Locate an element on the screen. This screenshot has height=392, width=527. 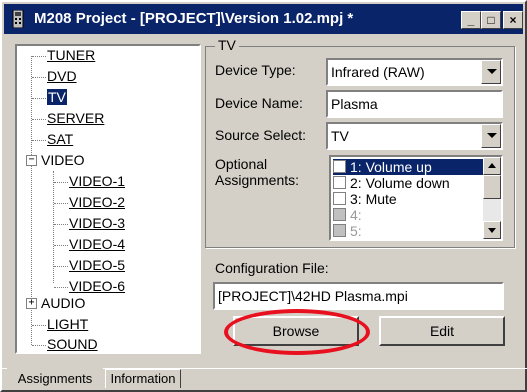
config-file-label: Configuration File: is located at coordinates (272, 268).